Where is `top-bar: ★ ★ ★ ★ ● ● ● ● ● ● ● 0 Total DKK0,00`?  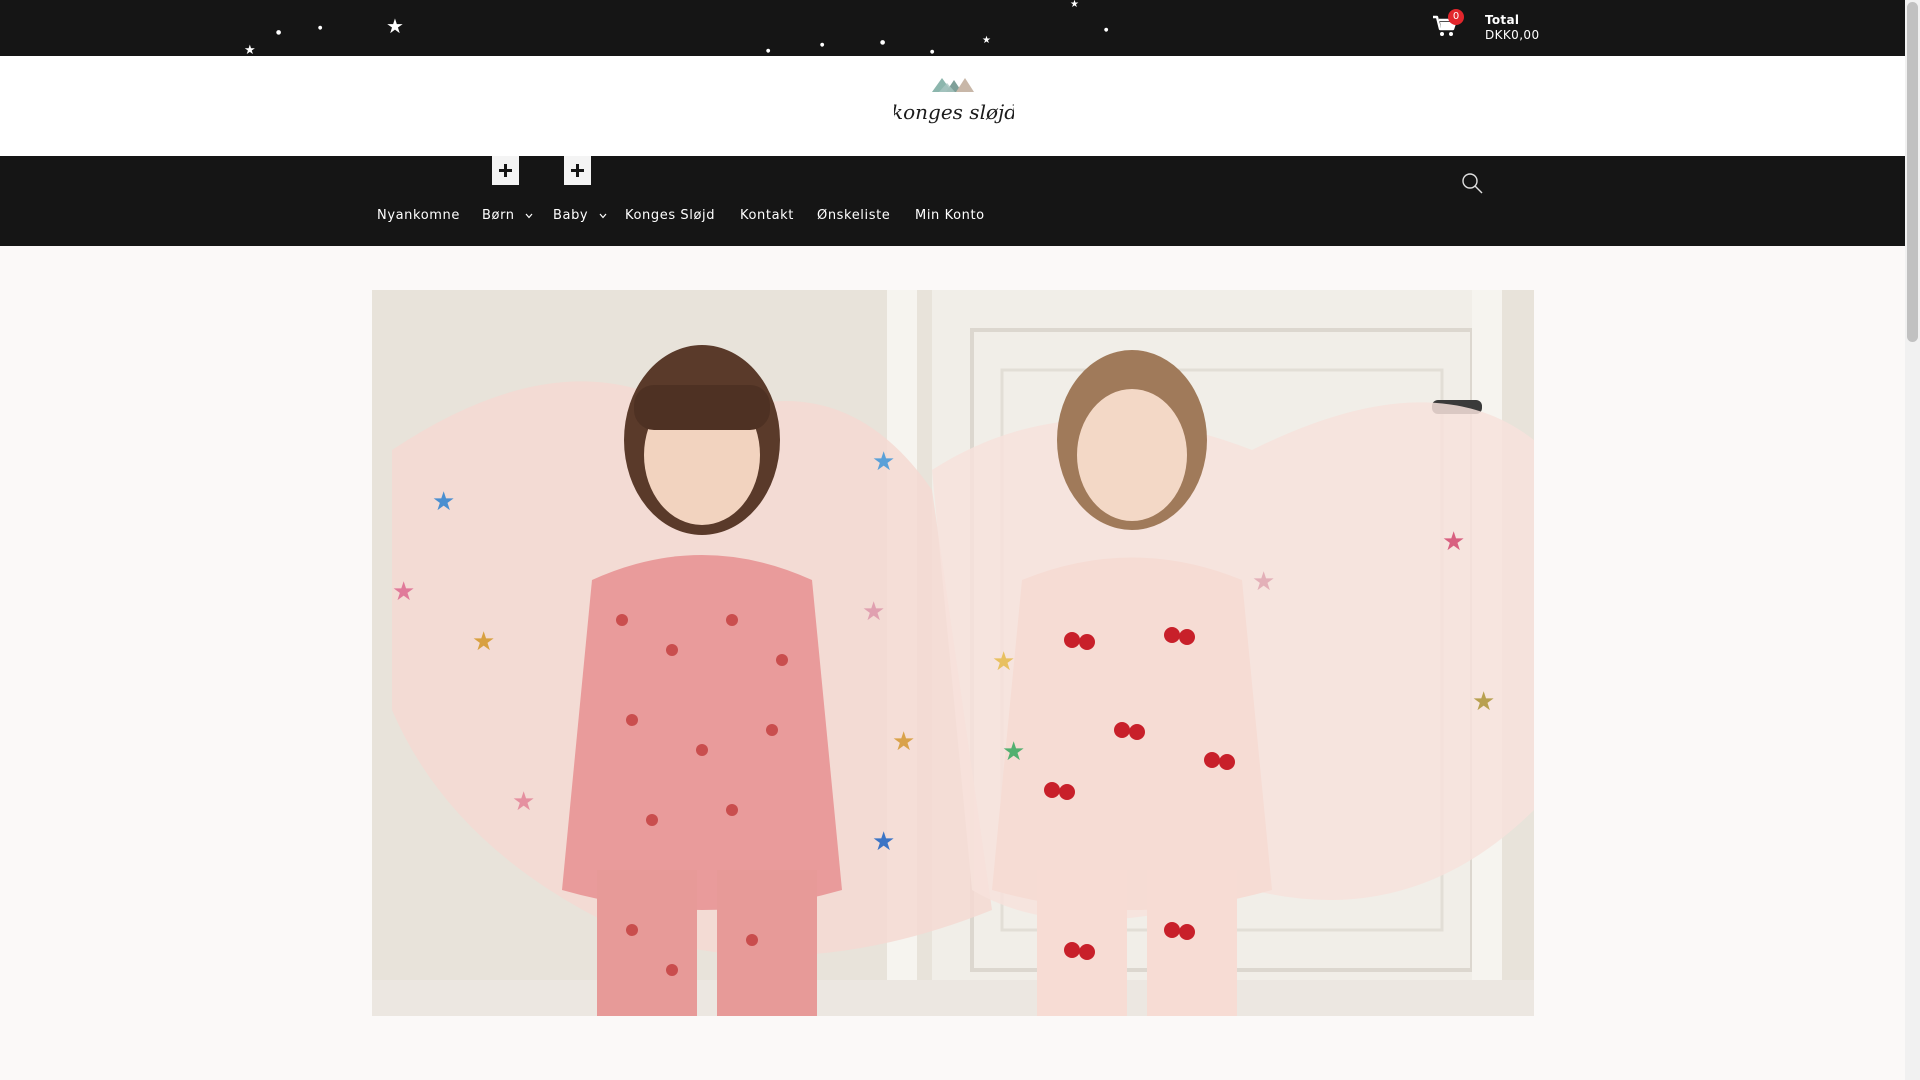 top-bar: ★ ★ ★ ★ ● ● ● ● ● ● ● 0 Total DKK0,00 is located at coordinates (952, 28).